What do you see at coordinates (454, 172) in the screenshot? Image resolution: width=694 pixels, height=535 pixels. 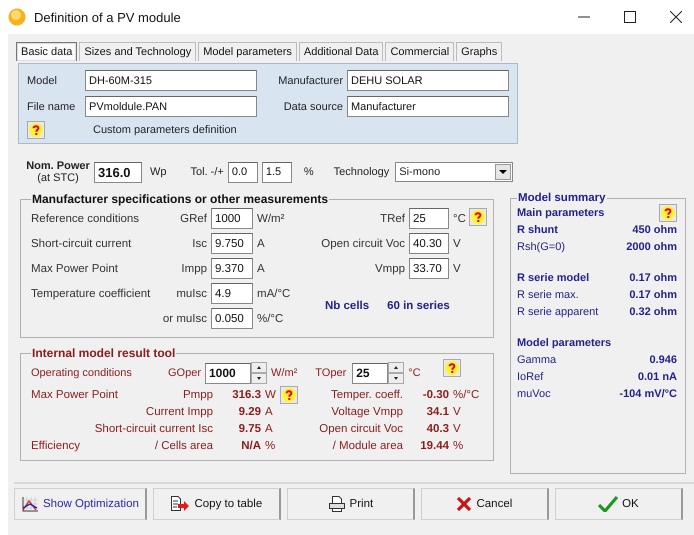 I see `technology-dropdown: Si-mono` at bounding box center [454, 172].